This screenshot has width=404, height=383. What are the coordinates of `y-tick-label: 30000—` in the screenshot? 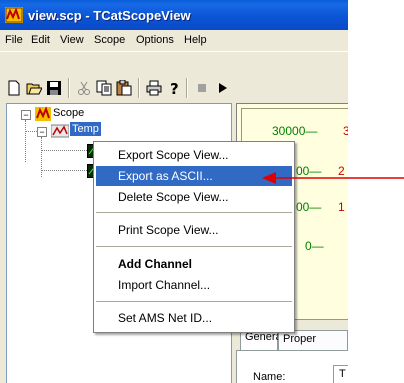 It's located at (295, 131).